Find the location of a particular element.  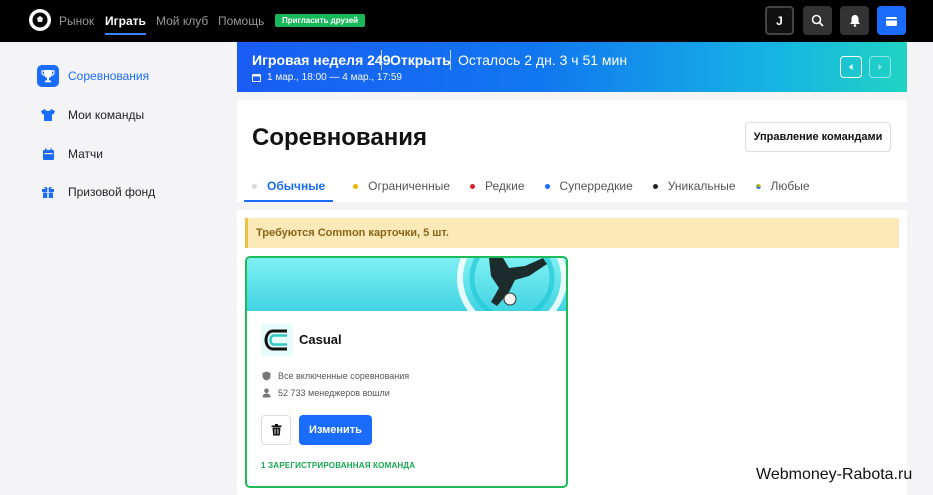

competition-name: Casual is located at coordinates (320, 339).